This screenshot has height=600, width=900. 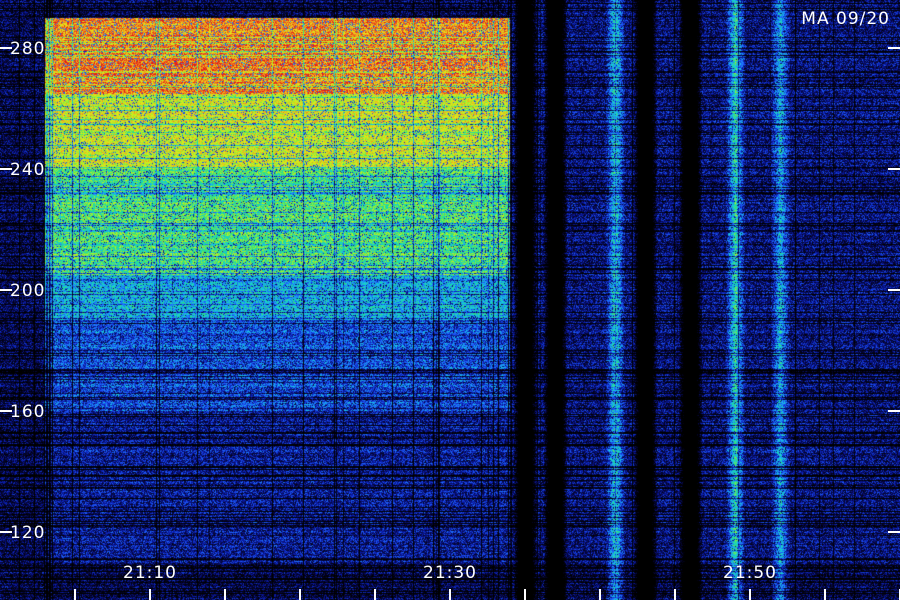 I want to click on y-tick-label: 160, so click(x=27, y=412).